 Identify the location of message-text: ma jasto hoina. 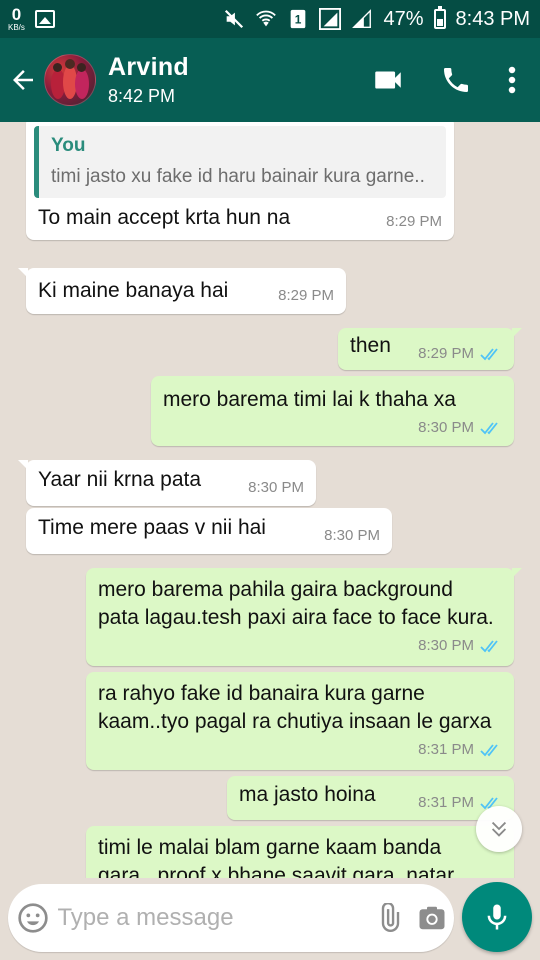
(307, 794).